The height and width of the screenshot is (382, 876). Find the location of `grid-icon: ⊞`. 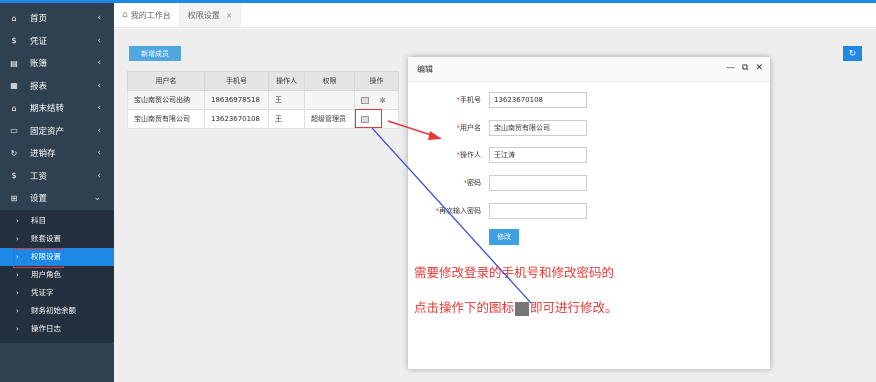

grid-icon: ⊞ is located at coordinates (14, 198).